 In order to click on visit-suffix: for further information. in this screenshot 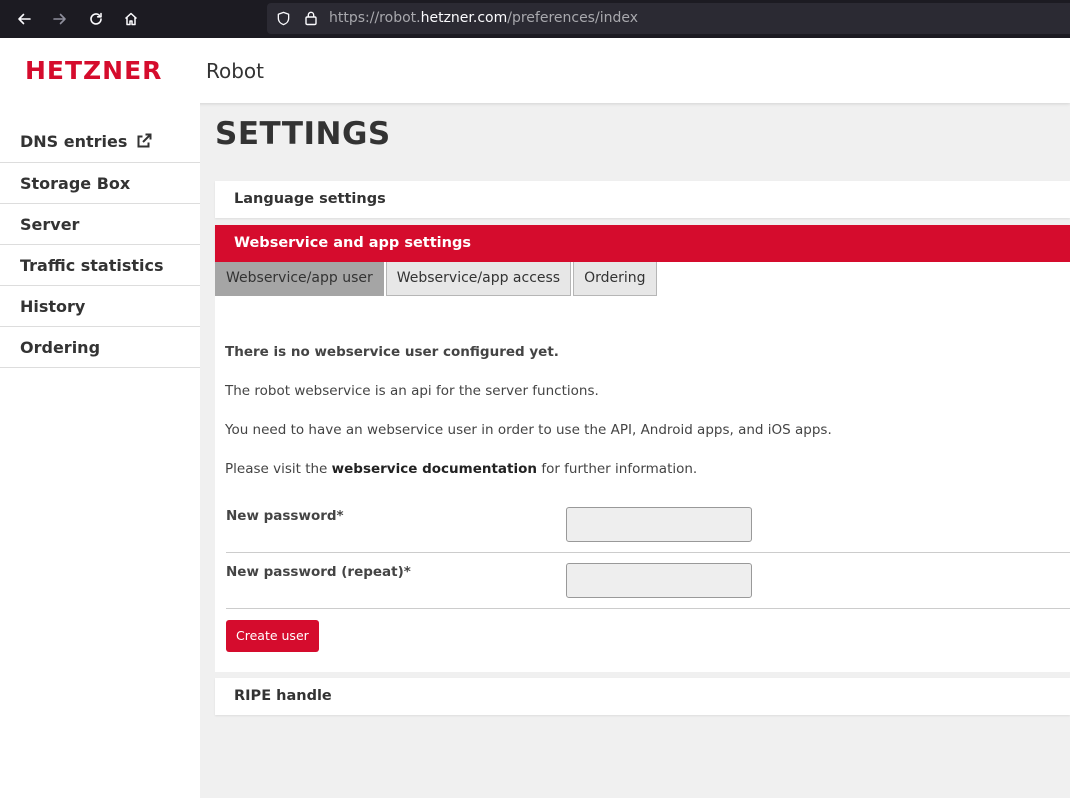, I will do `click(619, 469)`.